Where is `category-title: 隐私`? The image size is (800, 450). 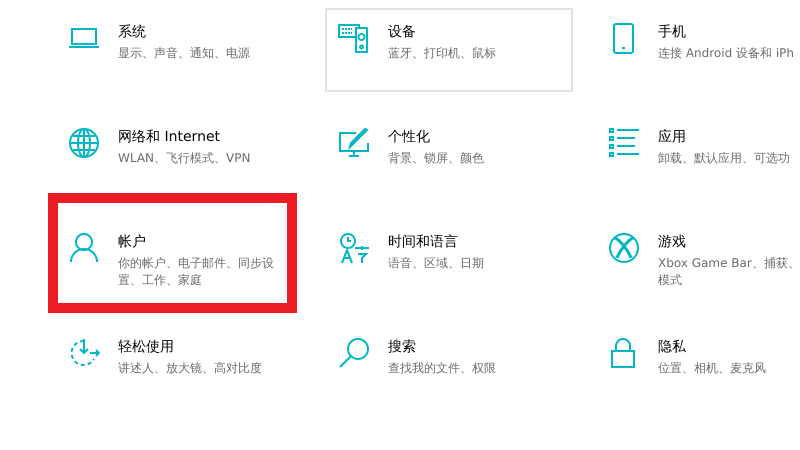
category-title: 隐私 is located at coordinates (672, 347).